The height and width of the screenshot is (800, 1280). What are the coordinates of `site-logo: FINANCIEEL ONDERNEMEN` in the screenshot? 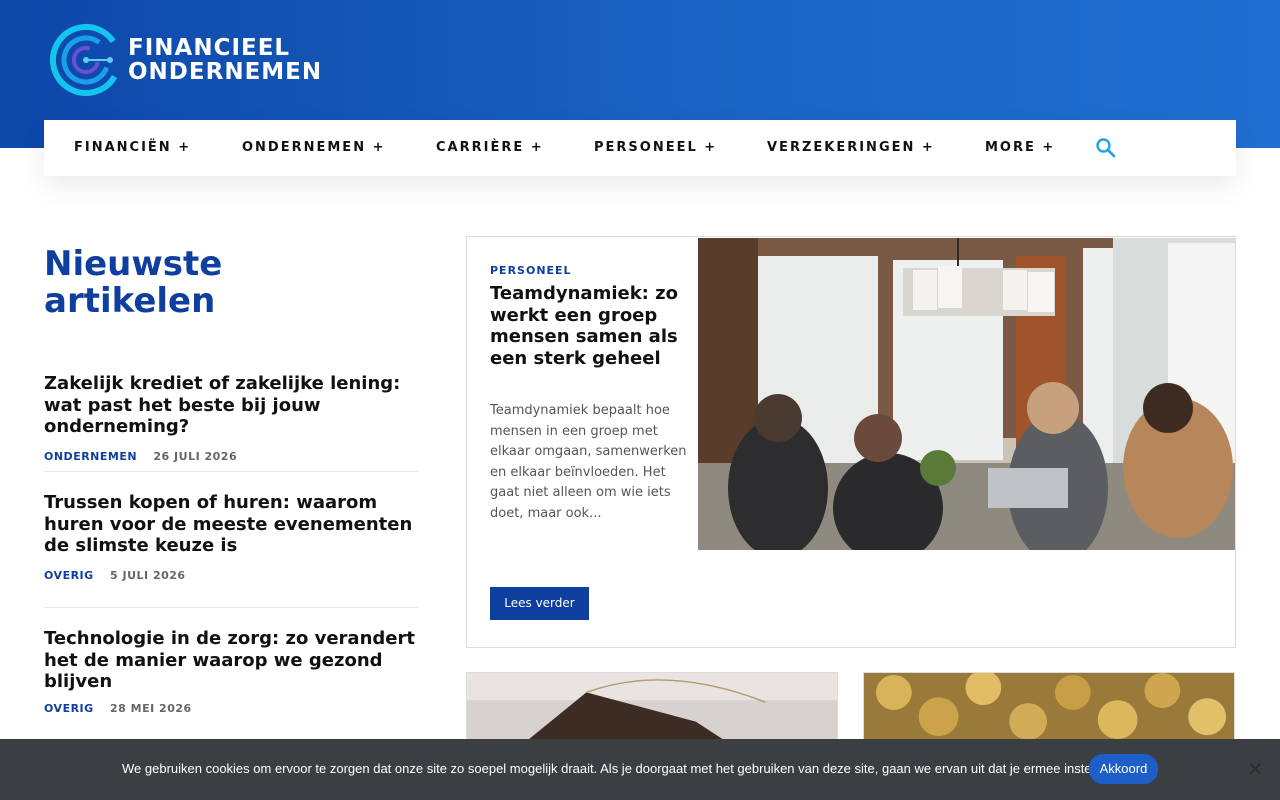 It's located at (184, 60).